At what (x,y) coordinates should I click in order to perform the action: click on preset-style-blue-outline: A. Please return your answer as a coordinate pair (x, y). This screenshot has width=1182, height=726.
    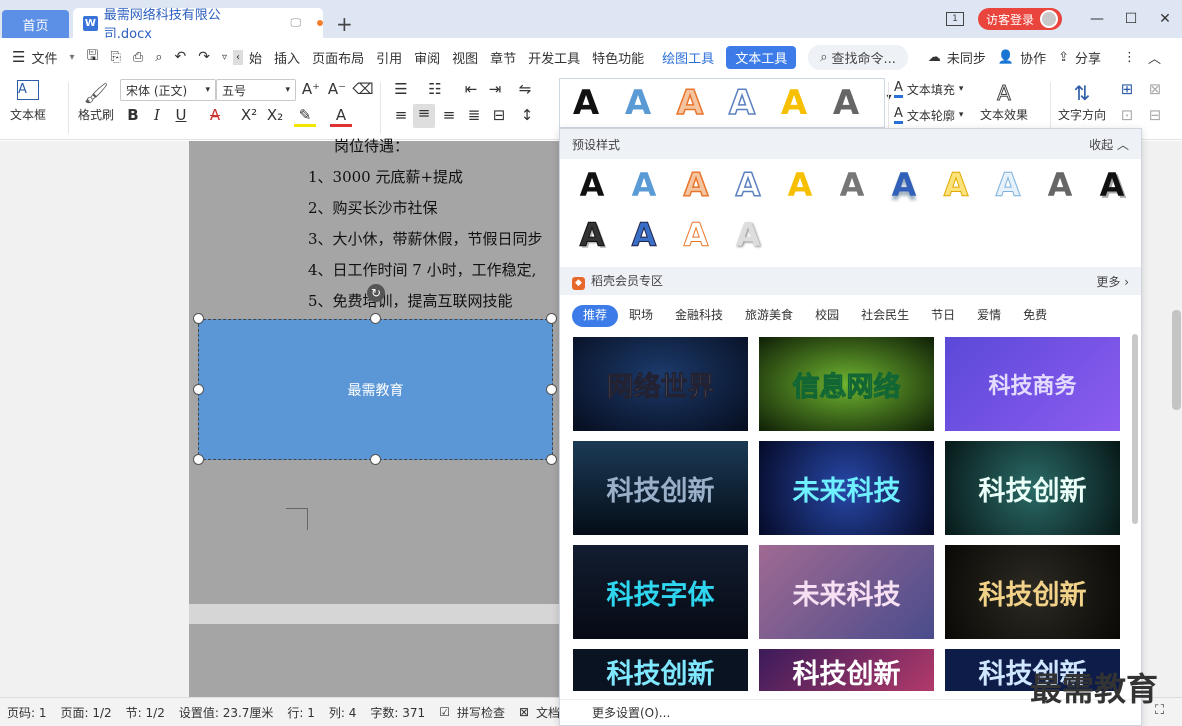
    Looking at the image, I should click on (742, 103).